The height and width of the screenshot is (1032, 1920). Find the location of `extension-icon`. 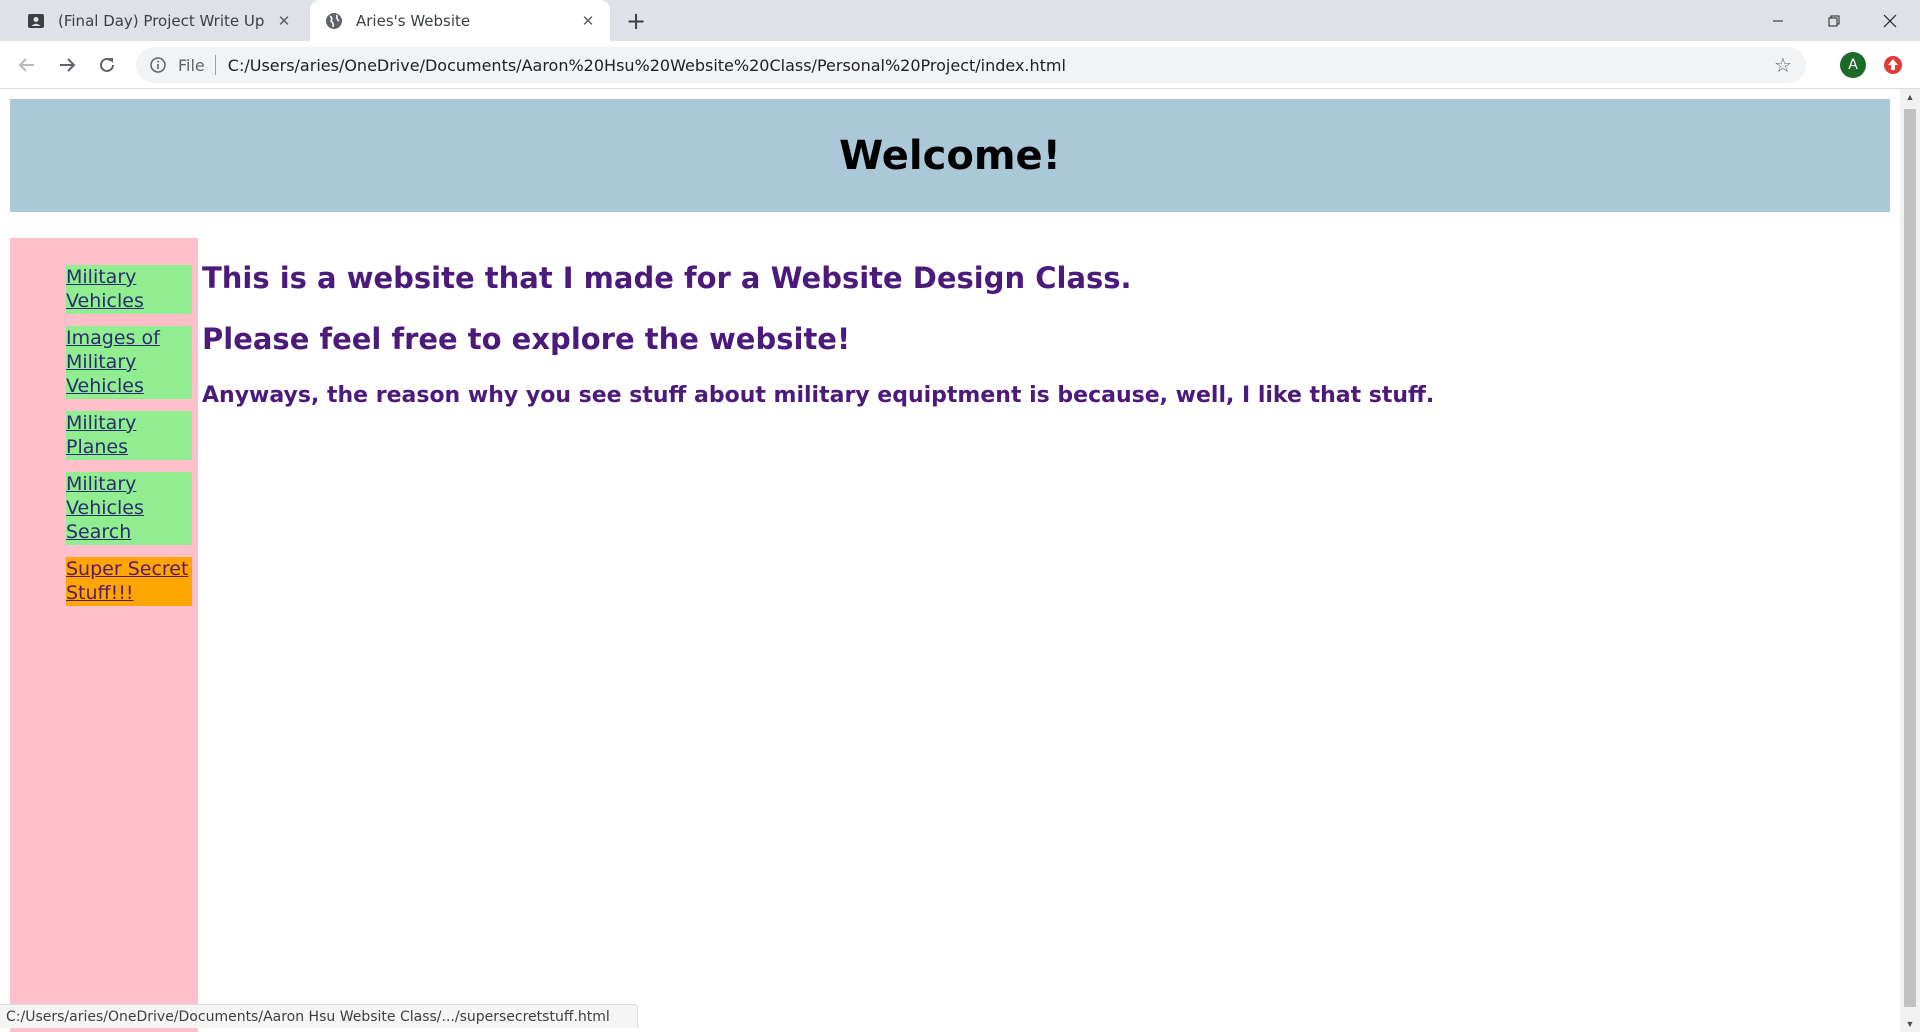

extension-icon is located at coordinates (1893, 65).